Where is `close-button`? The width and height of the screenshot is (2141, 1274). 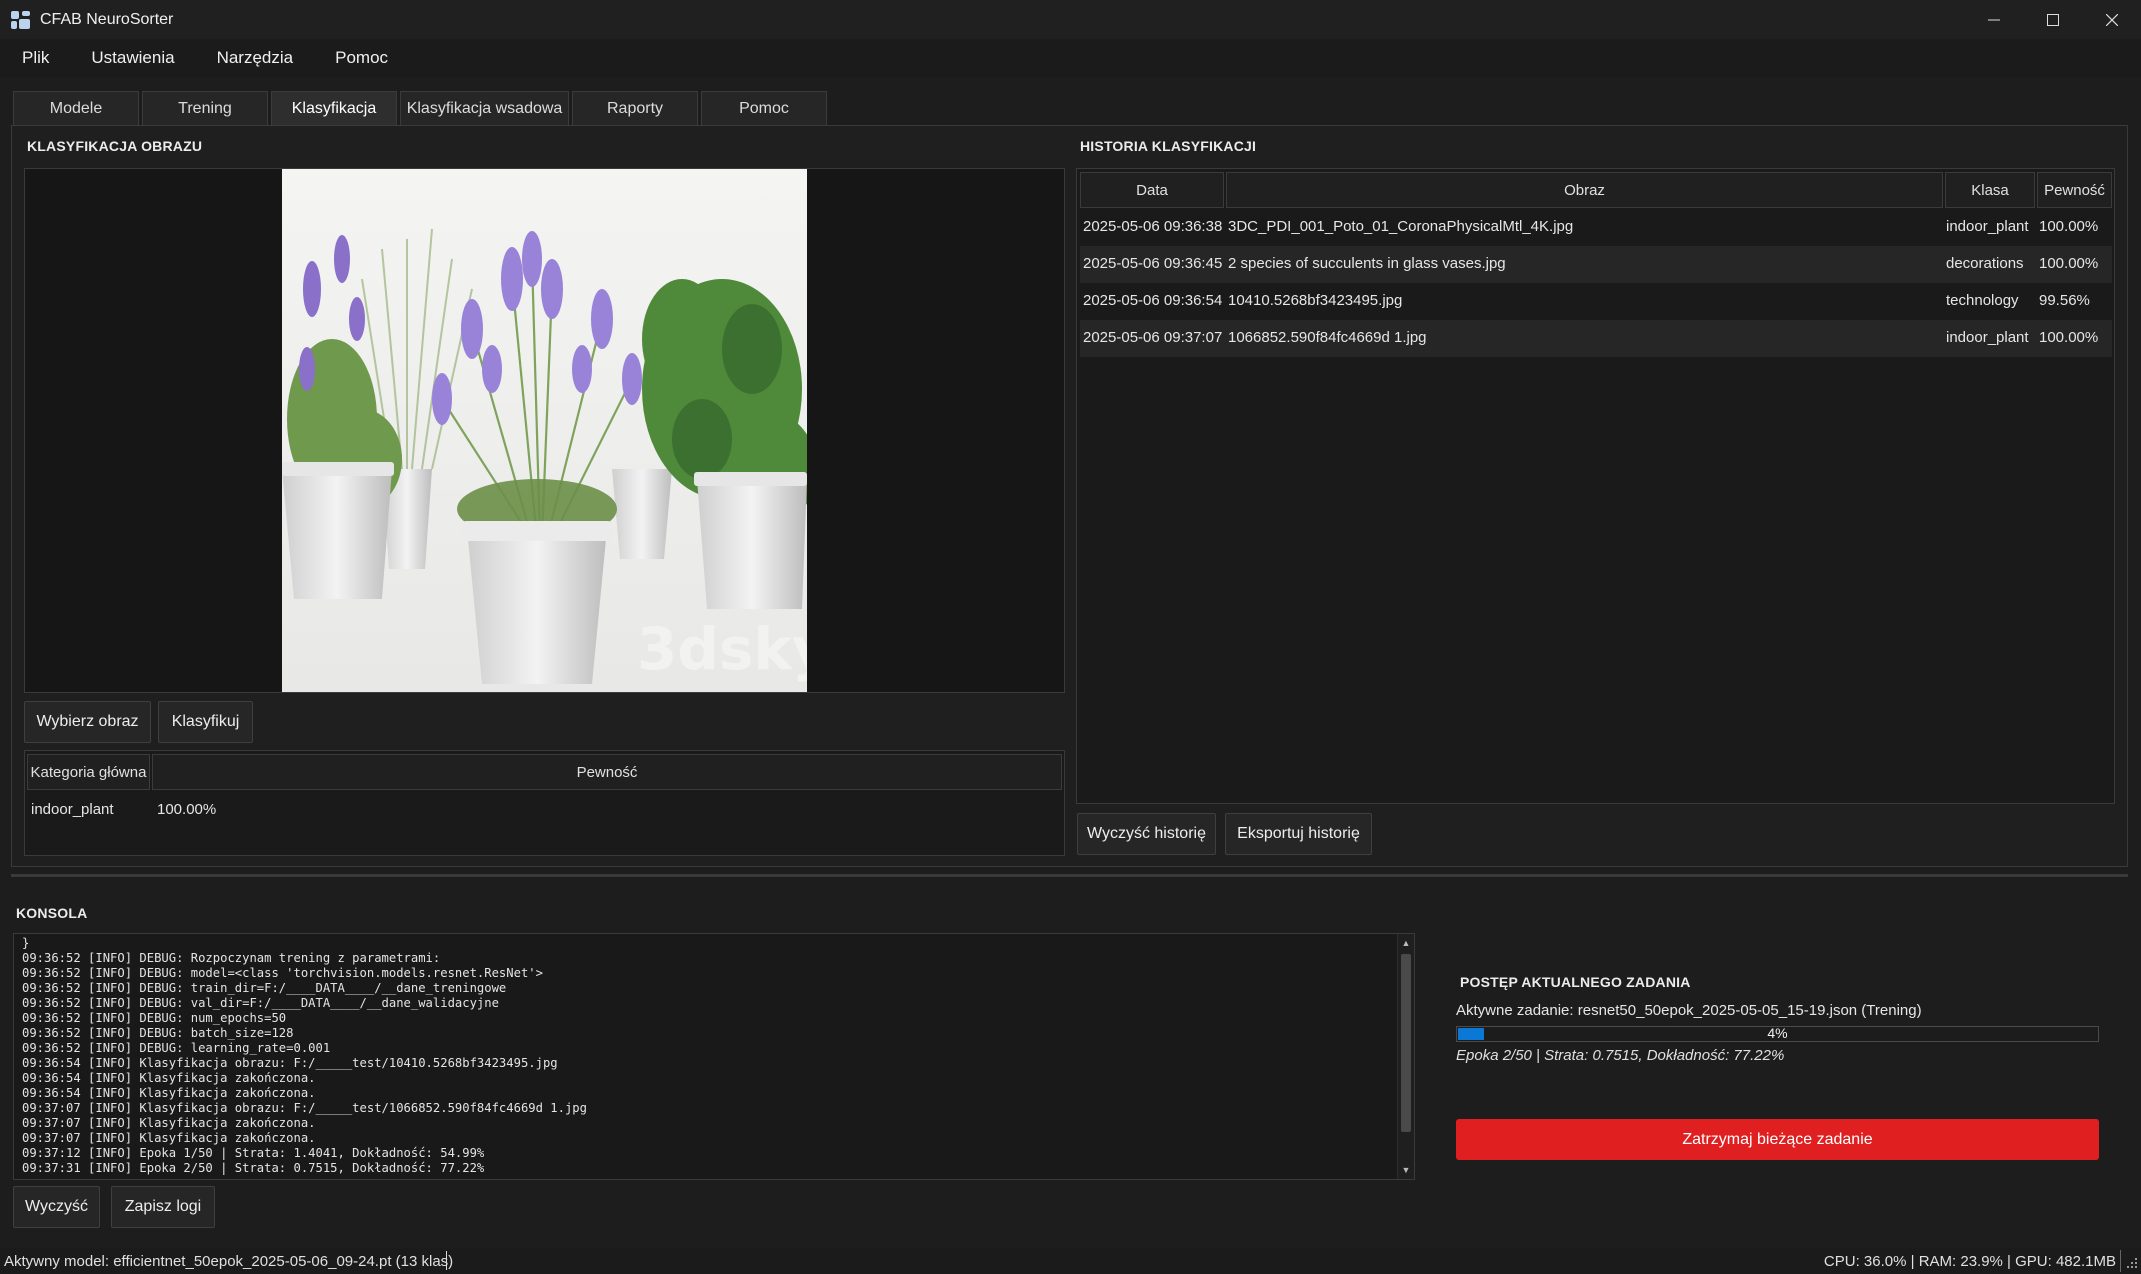 close-button is located at coordinates (2111, 19).